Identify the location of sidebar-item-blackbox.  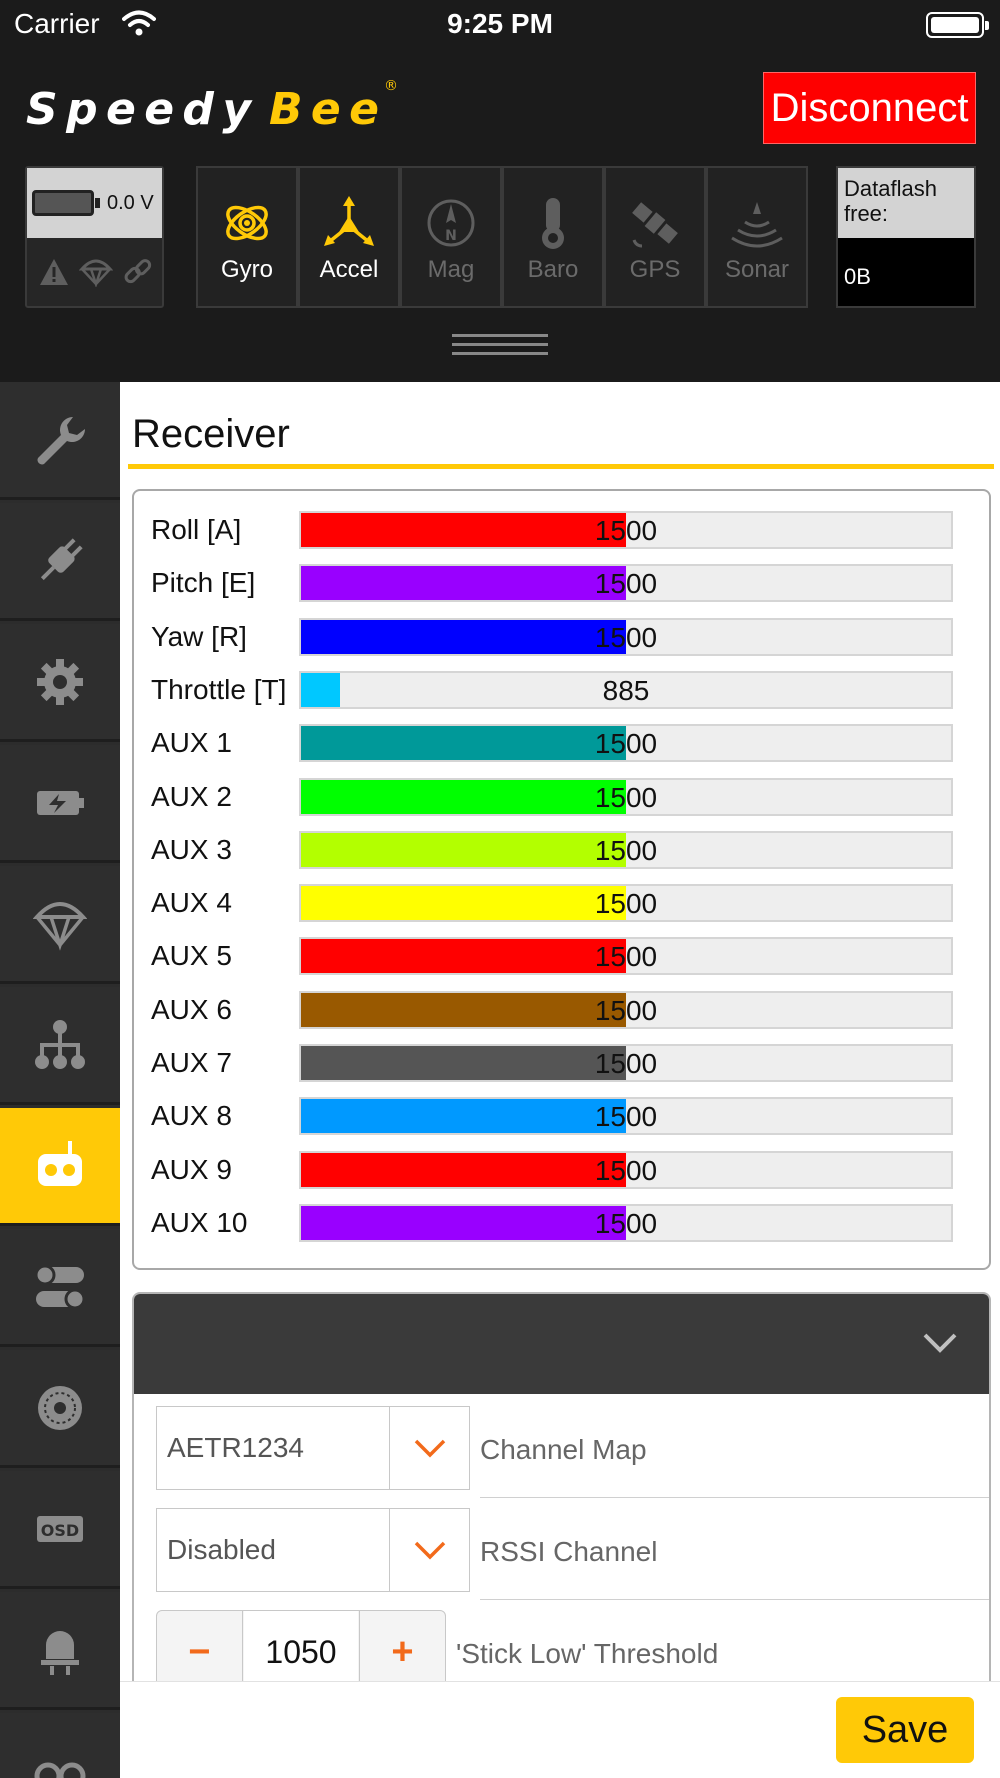
(60, 1745).